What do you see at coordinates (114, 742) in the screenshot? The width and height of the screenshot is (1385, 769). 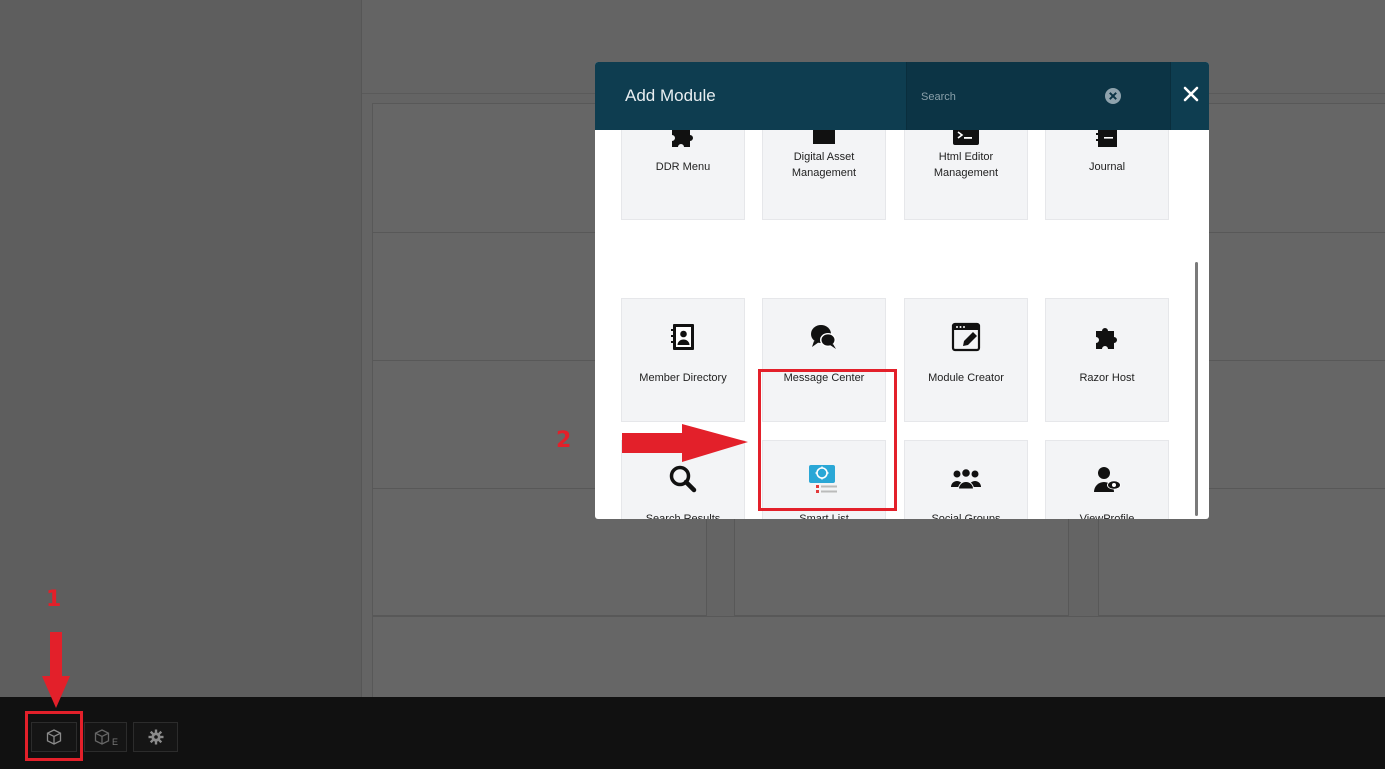 I see `existing-sub-label: E` at bounding box center [114, 742].